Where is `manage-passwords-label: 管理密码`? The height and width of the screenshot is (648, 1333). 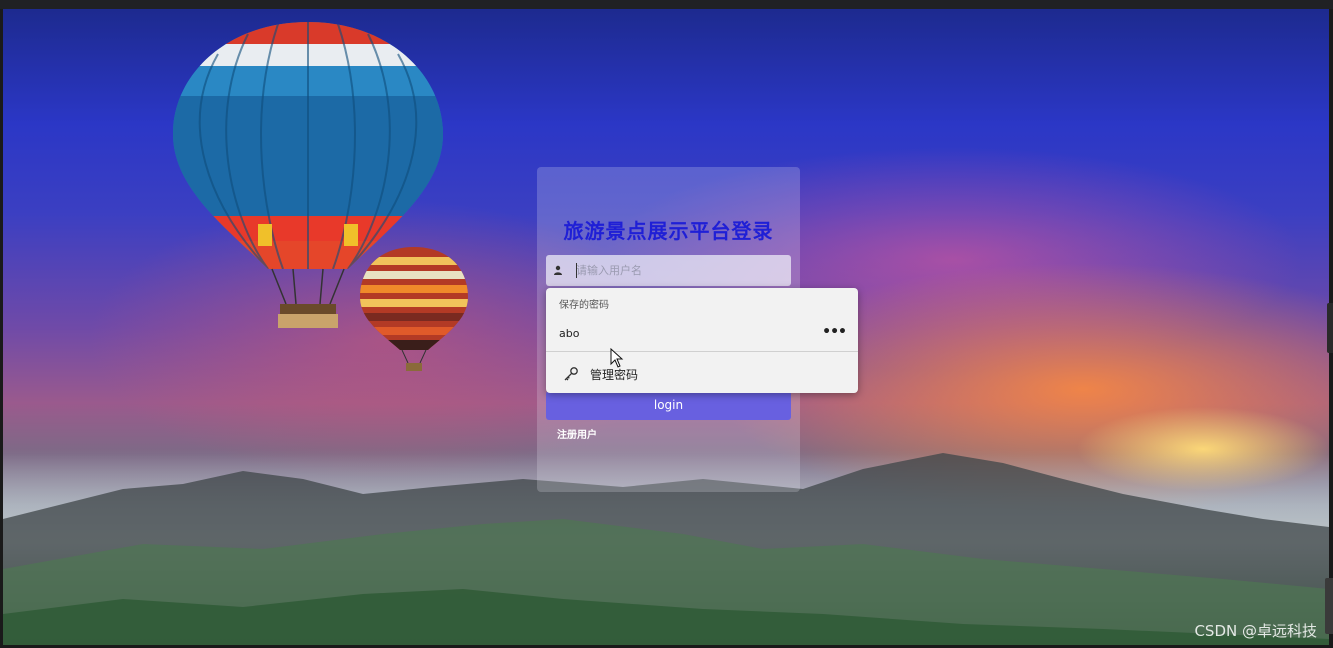 manage-passwords-label: 管理密码 is located at coordinates (614, 375).